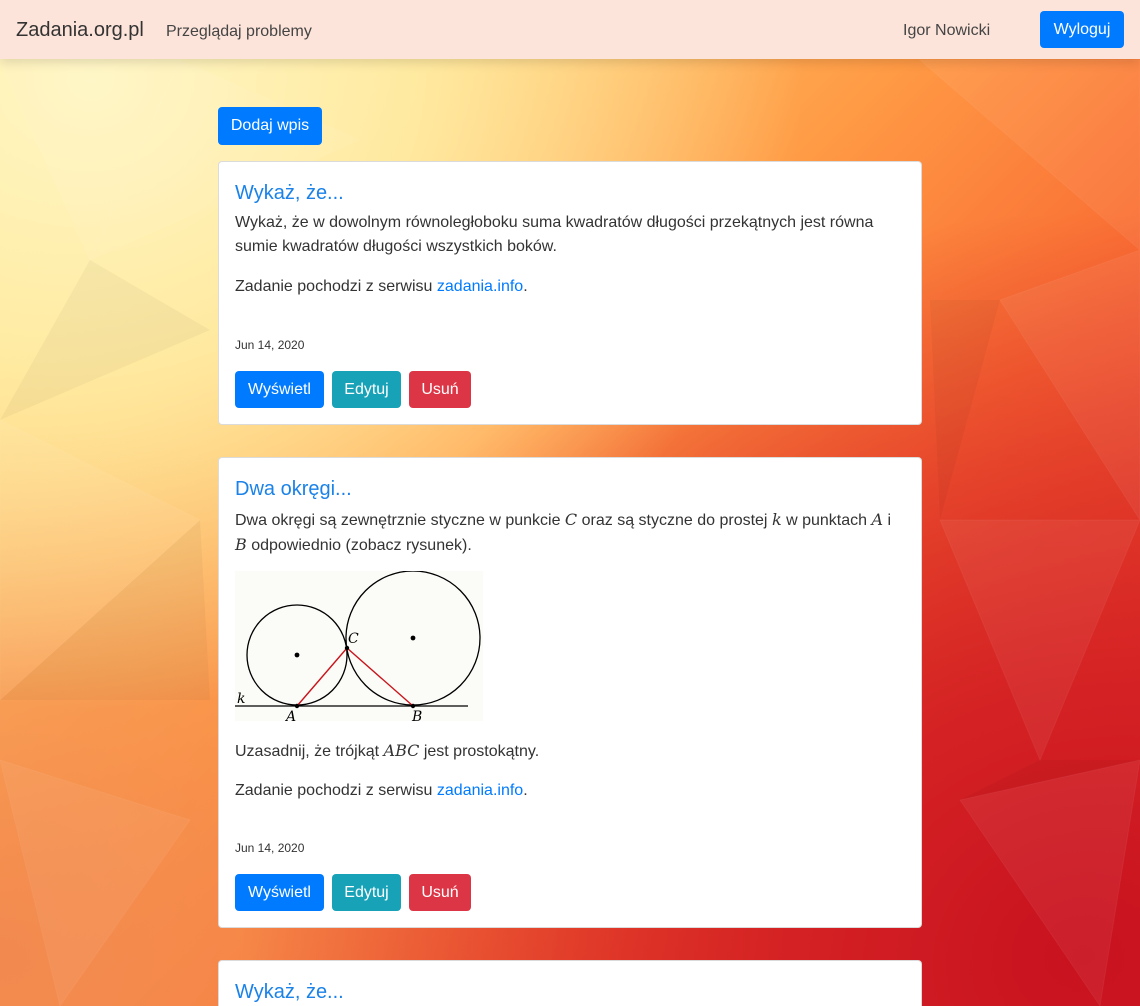 This screenshot has width=1140, height=1006. What do you see at coordinates (776, 519) in the screenshot?
I see `math-symbol: k` at bounding box center [776, 519].